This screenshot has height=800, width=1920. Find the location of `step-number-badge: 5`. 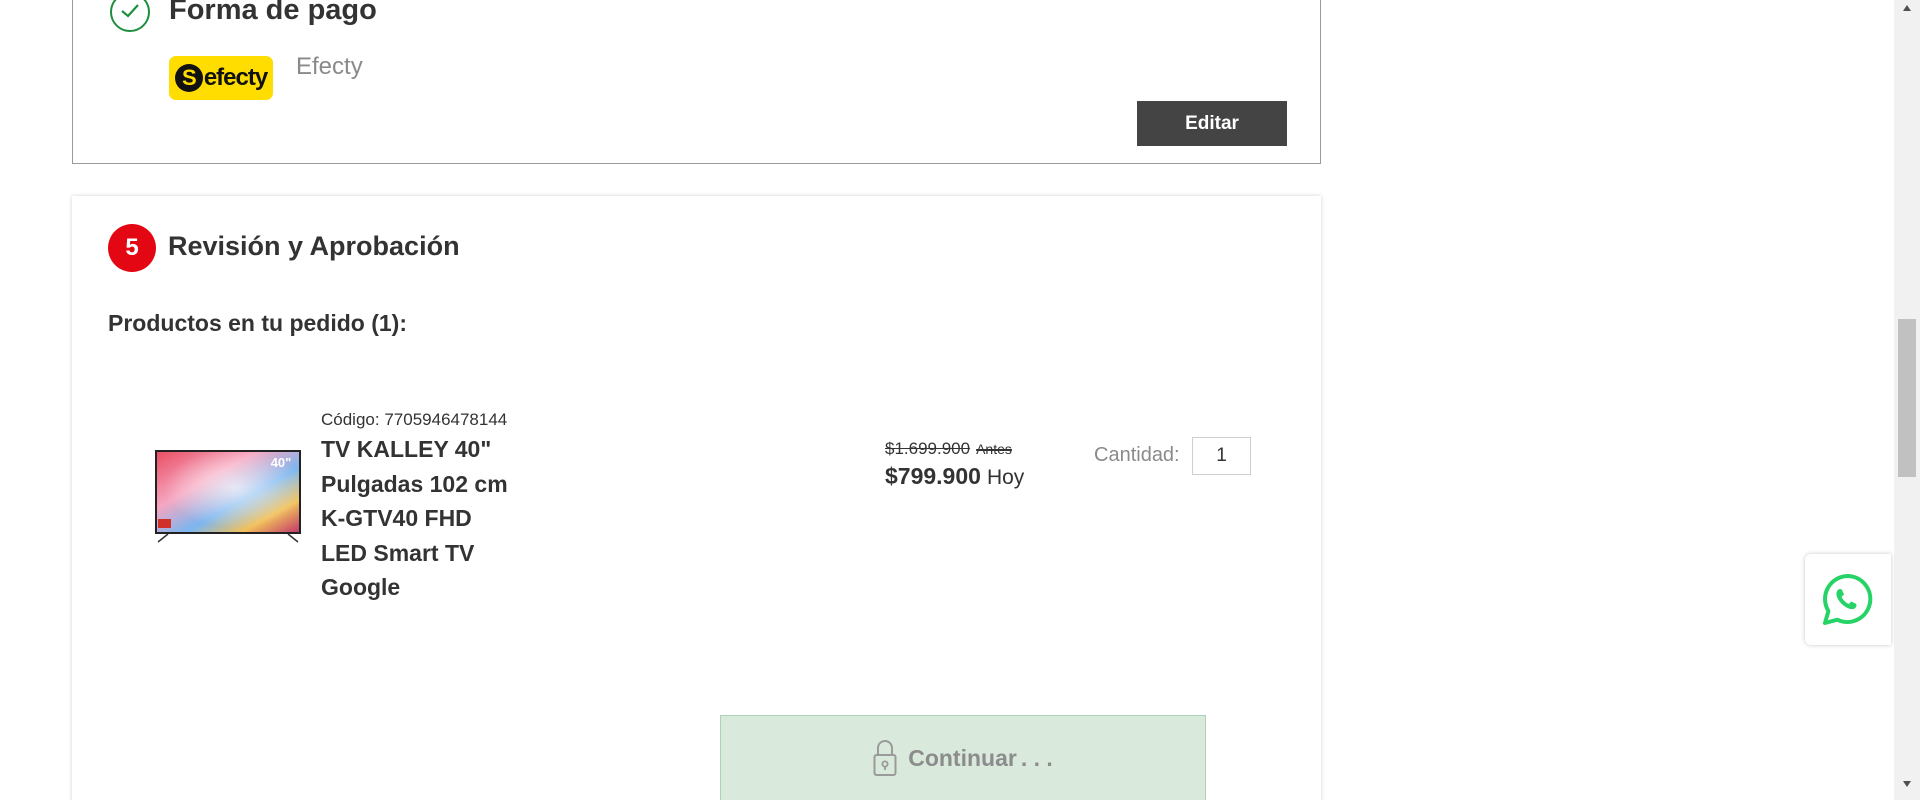

step-number-badge: 5 is located at coordinates (132, 248).